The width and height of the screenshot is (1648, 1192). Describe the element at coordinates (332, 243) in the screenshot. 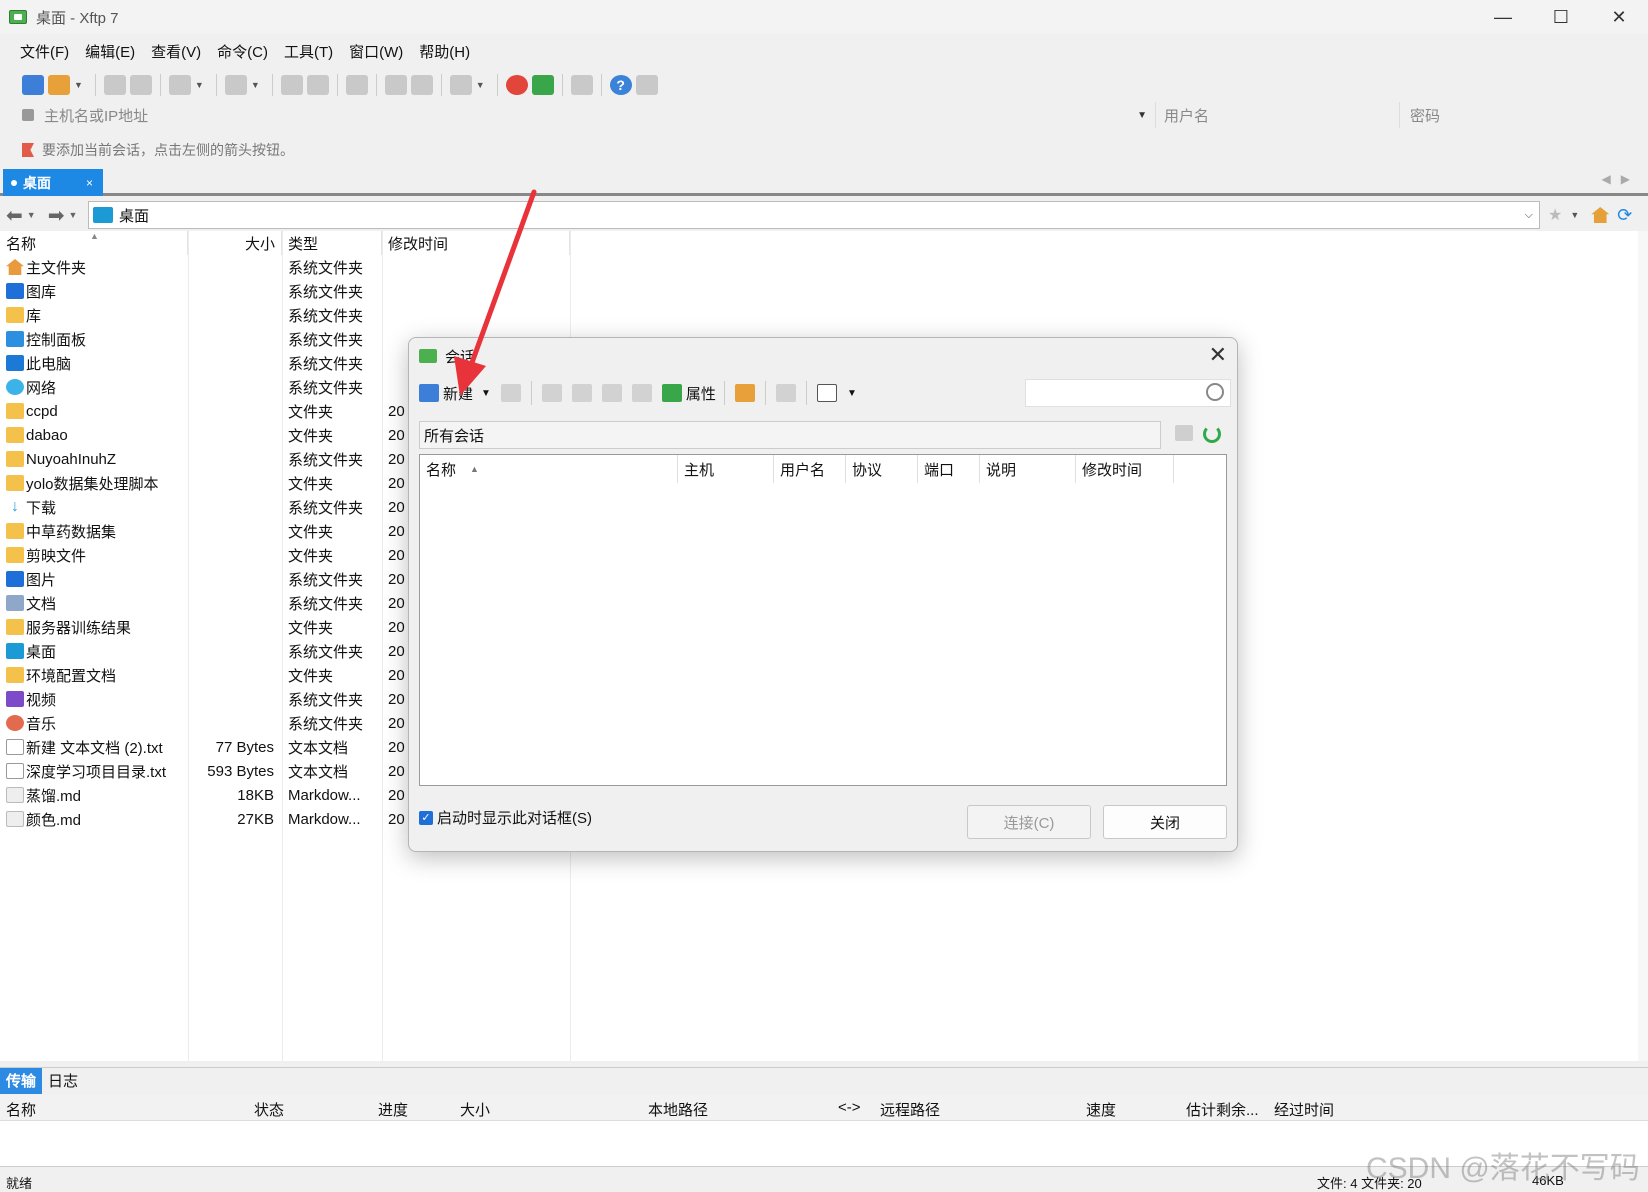

I see `column-type: 类型` at that location.